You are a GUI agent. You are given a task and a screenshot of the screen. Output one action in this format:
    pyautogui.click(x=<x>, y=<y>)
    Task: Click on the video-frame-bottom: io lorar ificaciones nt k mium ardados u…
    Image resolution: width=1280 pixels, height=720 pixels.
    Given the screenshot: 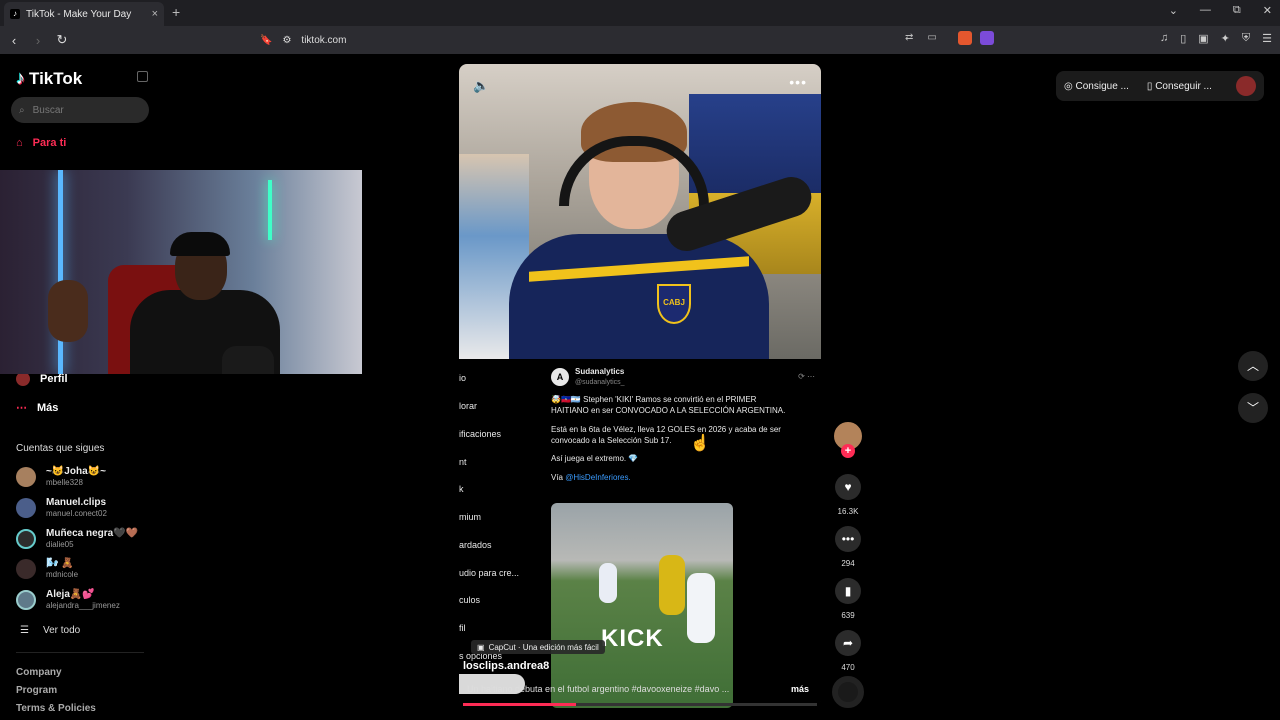 What is the action you would take?
    pyautogui.click(x=640, y=533)
    